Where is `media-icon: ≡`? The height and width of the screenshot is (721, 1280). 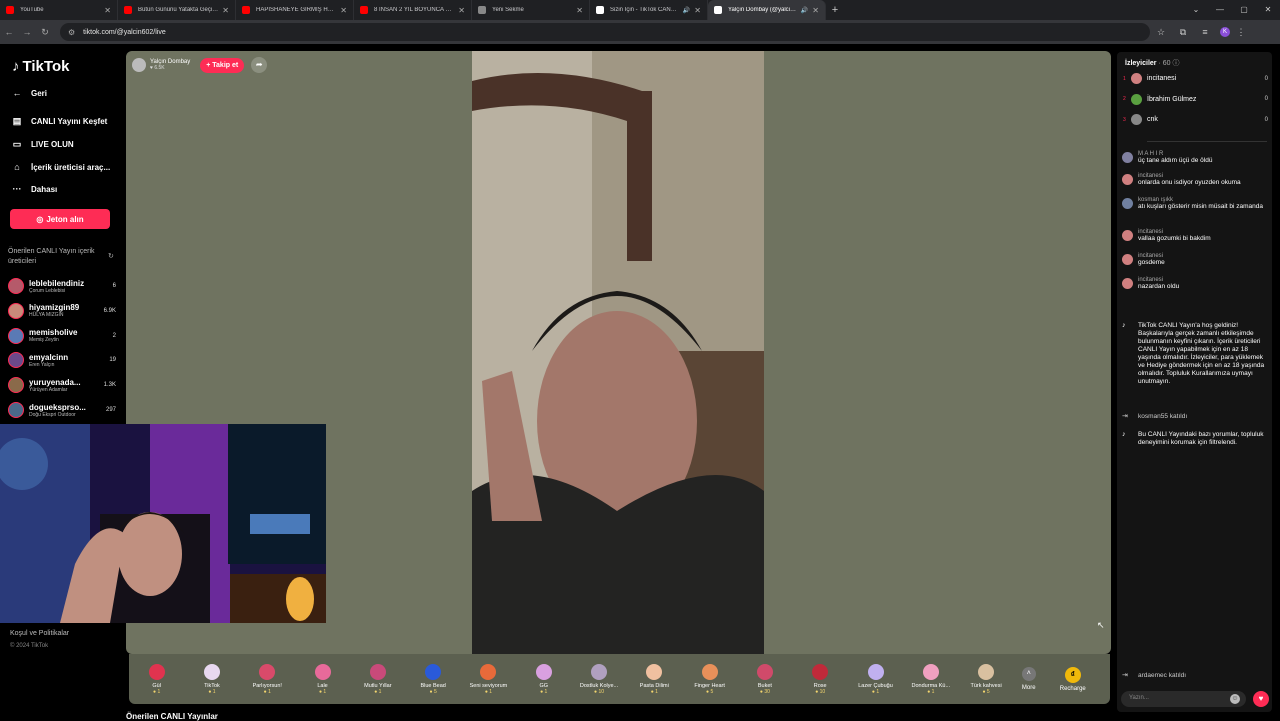 media-icon: ≡ is located at coordinates (1205, 32).